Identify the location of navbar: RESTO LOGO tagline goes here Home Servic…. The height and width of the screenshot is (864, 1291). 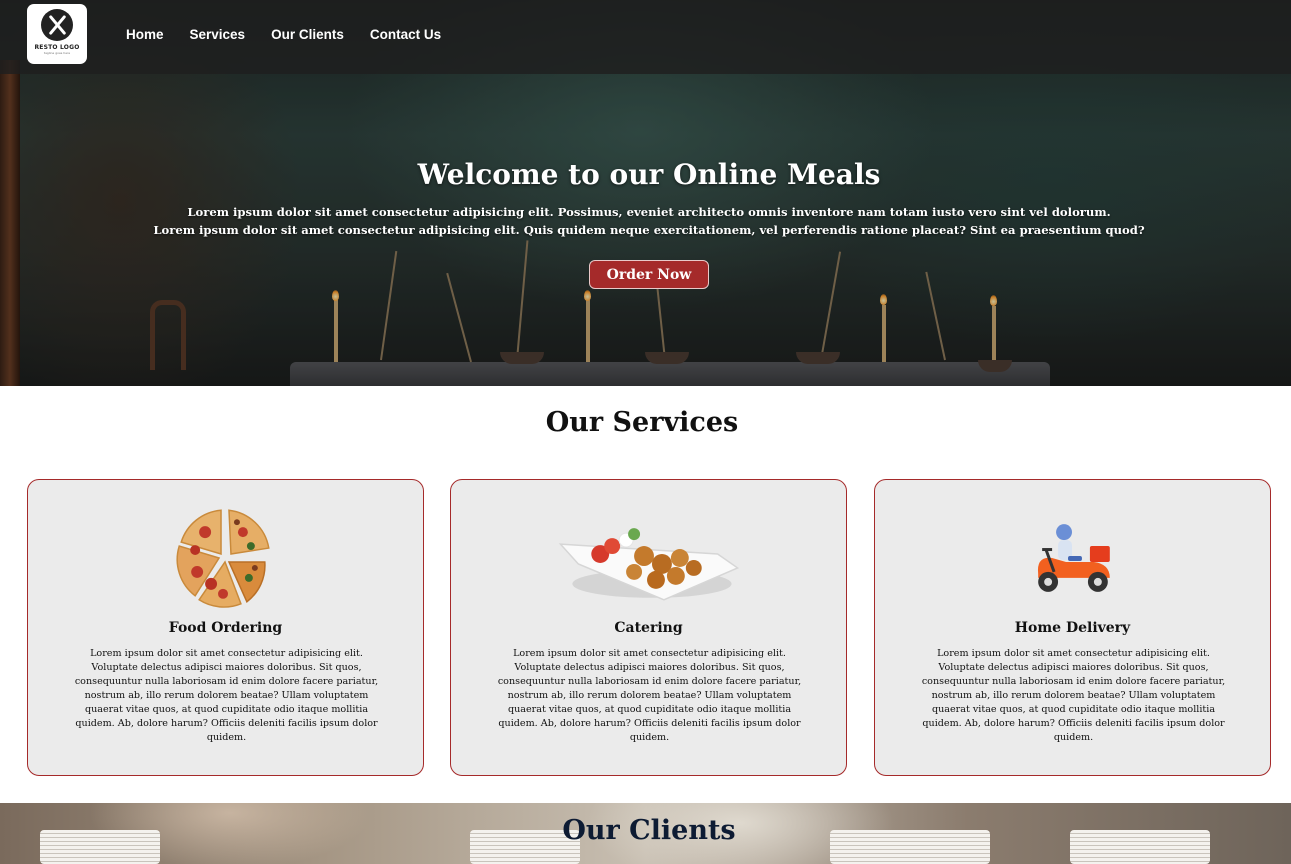
(645, 37).